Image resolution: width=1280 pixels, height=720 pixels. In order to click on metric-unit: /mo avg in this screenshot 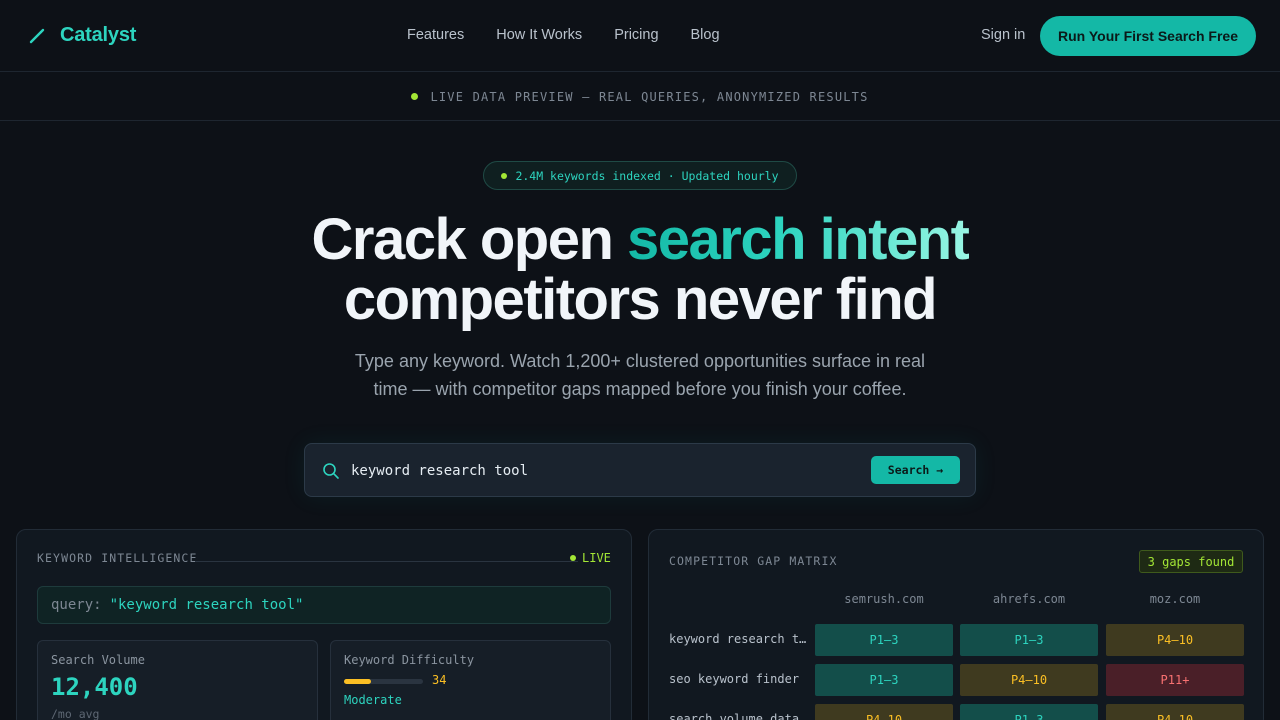, I will do `click(75, 713)`.